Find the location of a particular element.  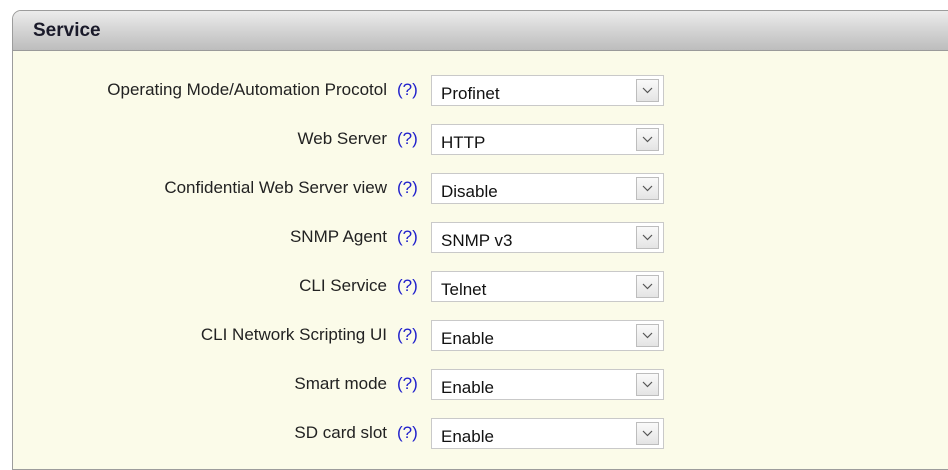

sd-card-slot-select: Enable is located at coordinates (547, 433).